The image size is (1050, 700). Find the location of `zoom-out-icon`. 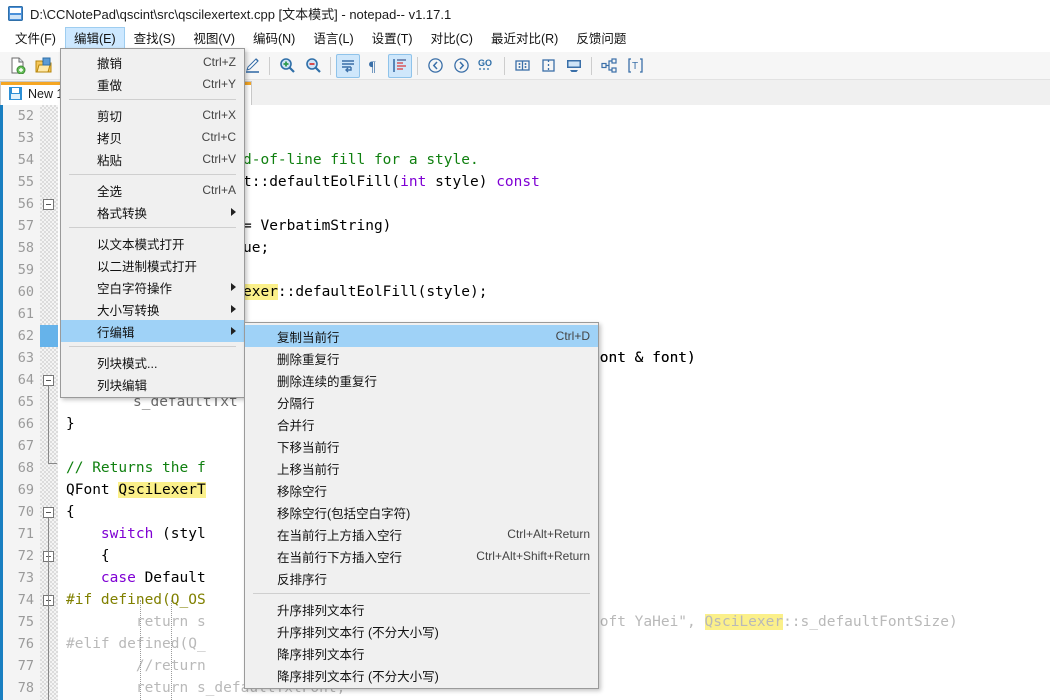

zoom-out-icon is located at coordinates (313, 66).